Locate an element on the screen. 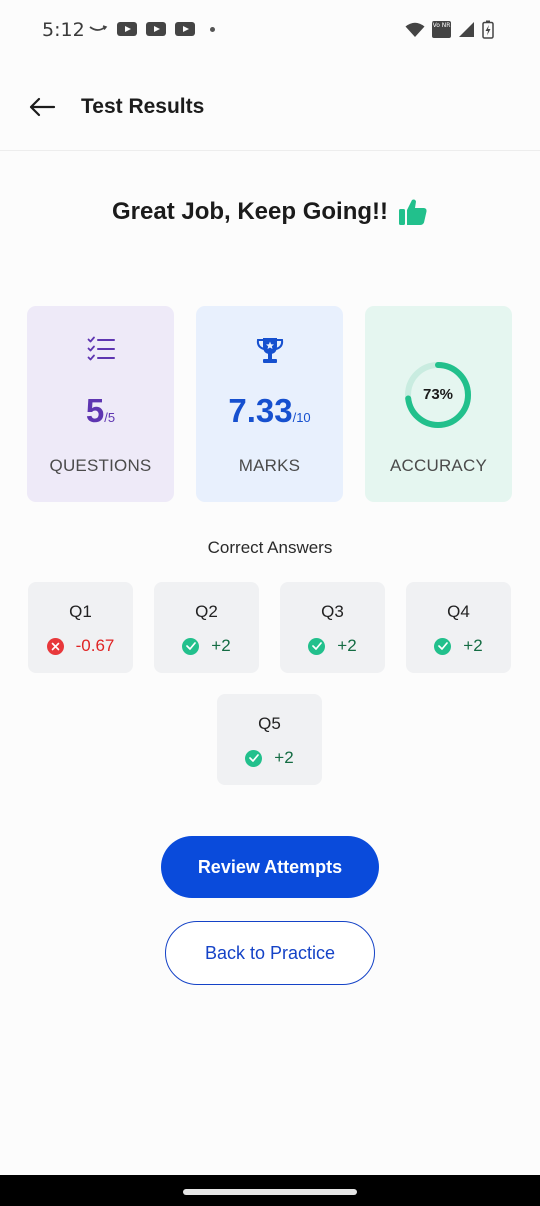  questions-total: /5 is located at coordinates (110, 417).